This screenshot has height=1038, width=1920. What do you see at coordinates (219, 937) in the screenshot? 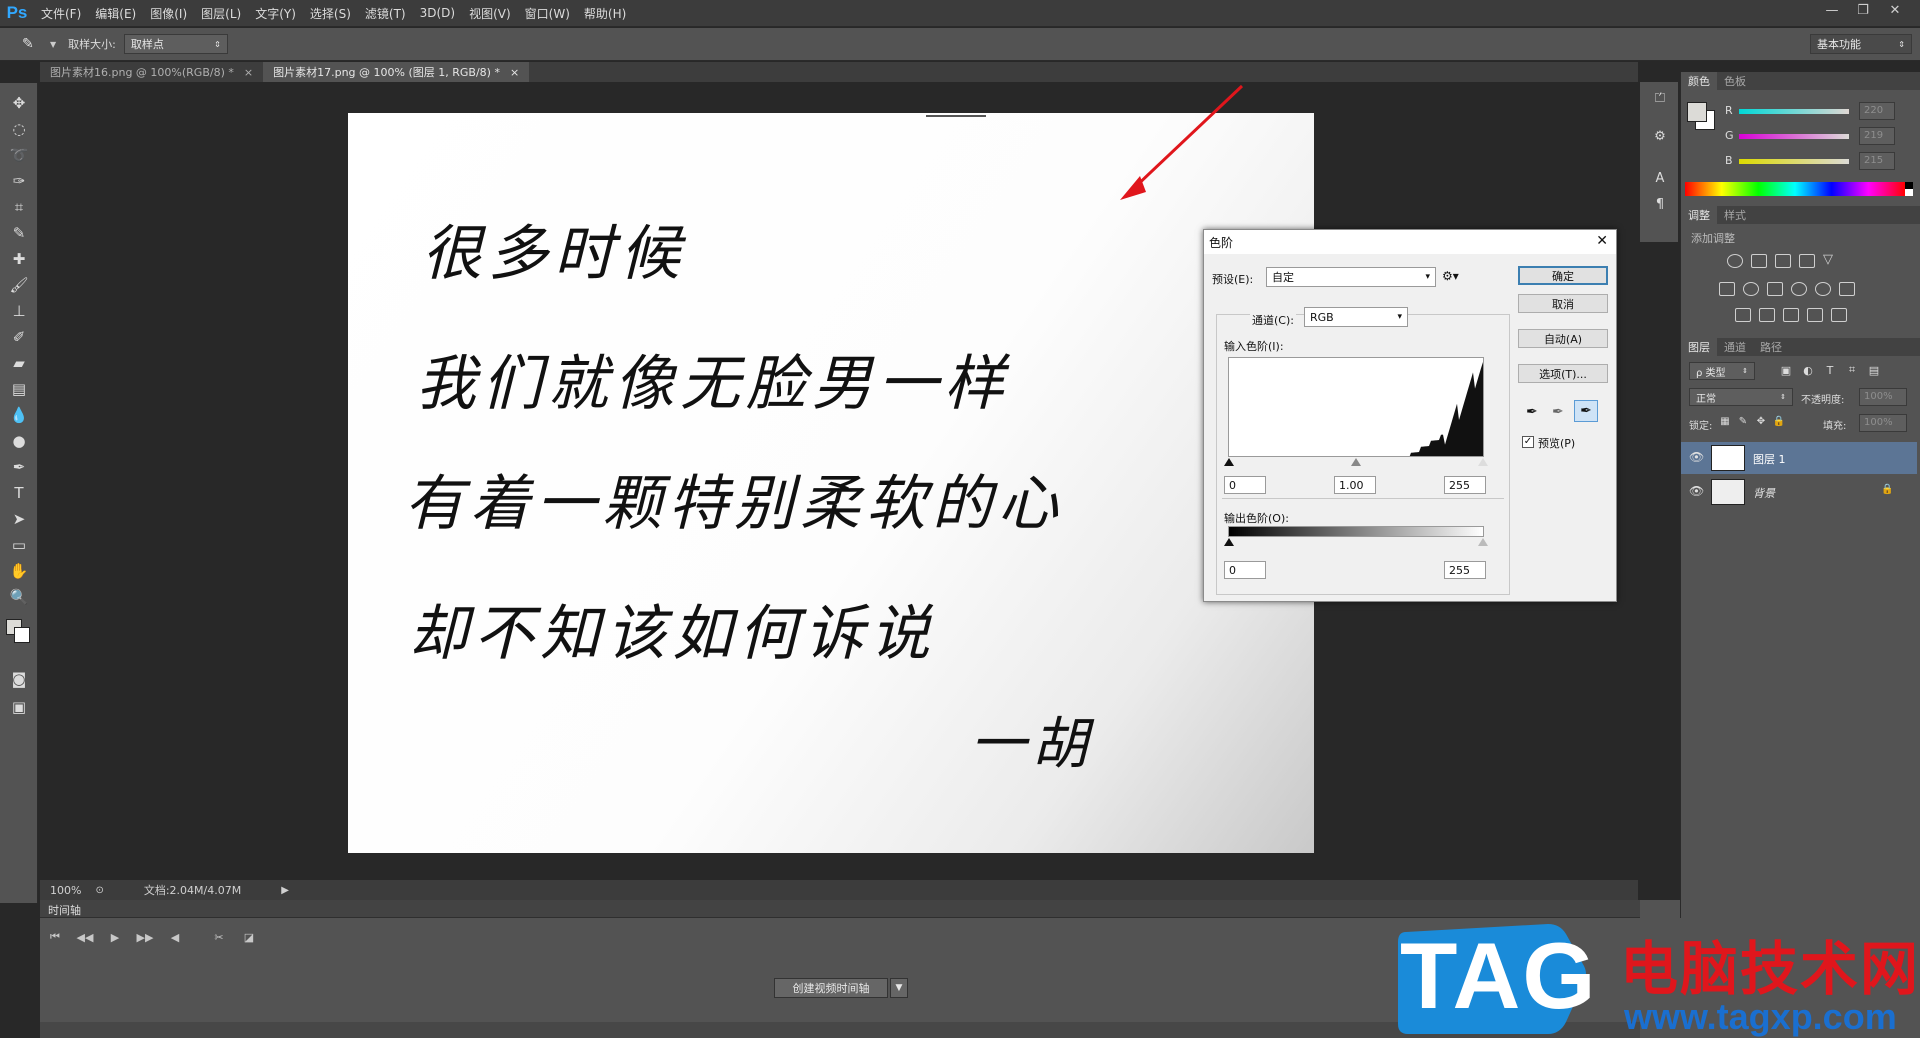
I see `split-icon: ✂` at bounding box center [219, 937].